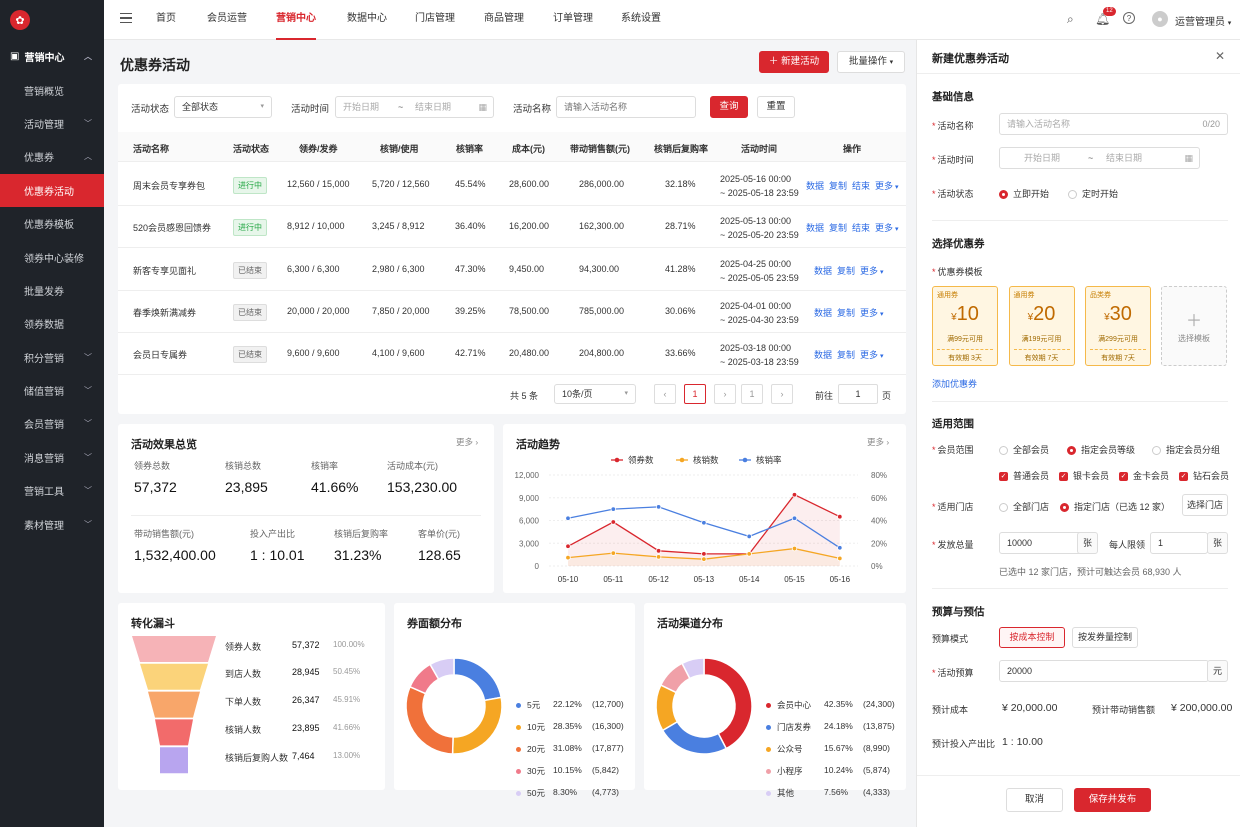  I want to click on nav-tab: 会员运营, so click(227, 20).